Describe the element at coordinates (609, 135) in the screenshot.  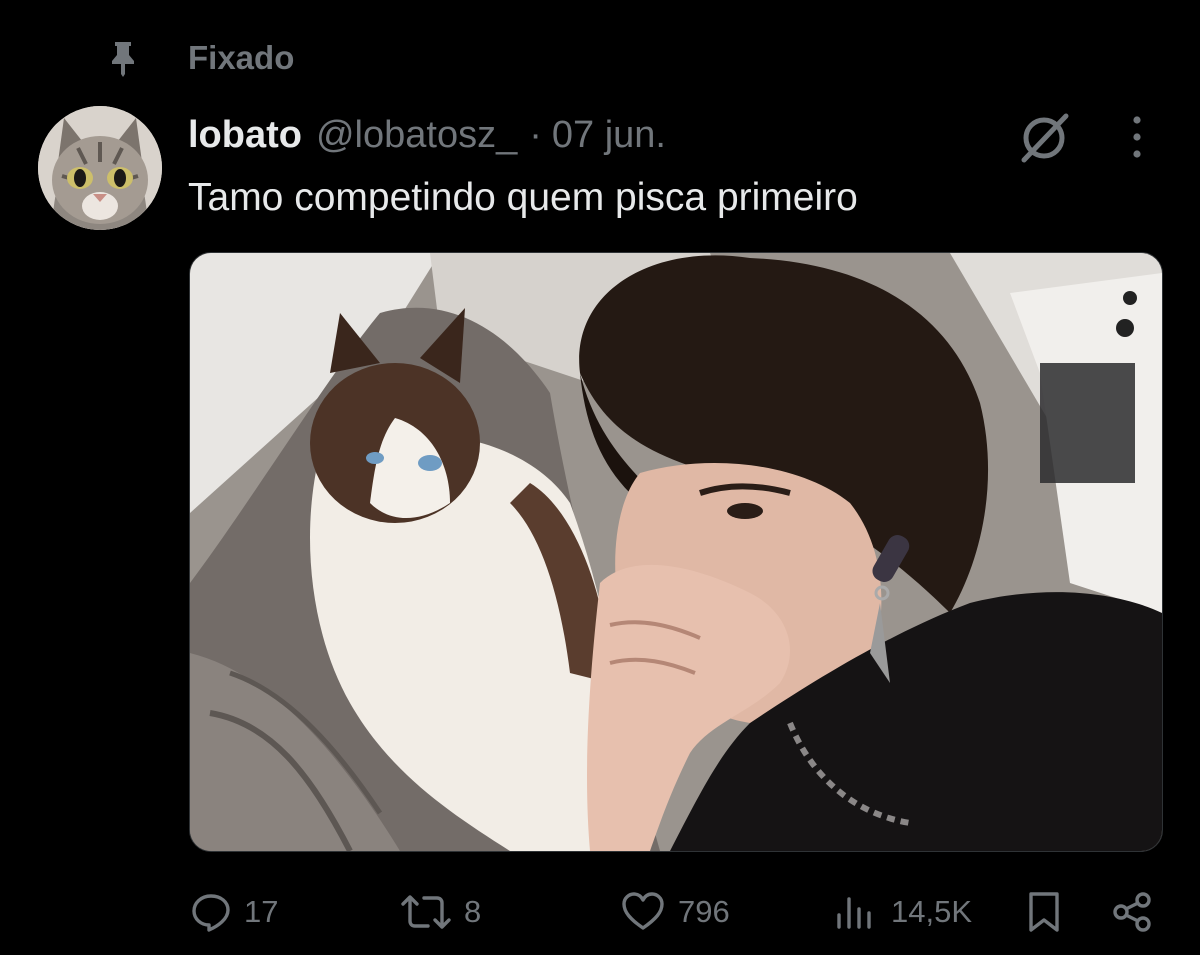
I see `tweet-date: 07 jun.` at that location.